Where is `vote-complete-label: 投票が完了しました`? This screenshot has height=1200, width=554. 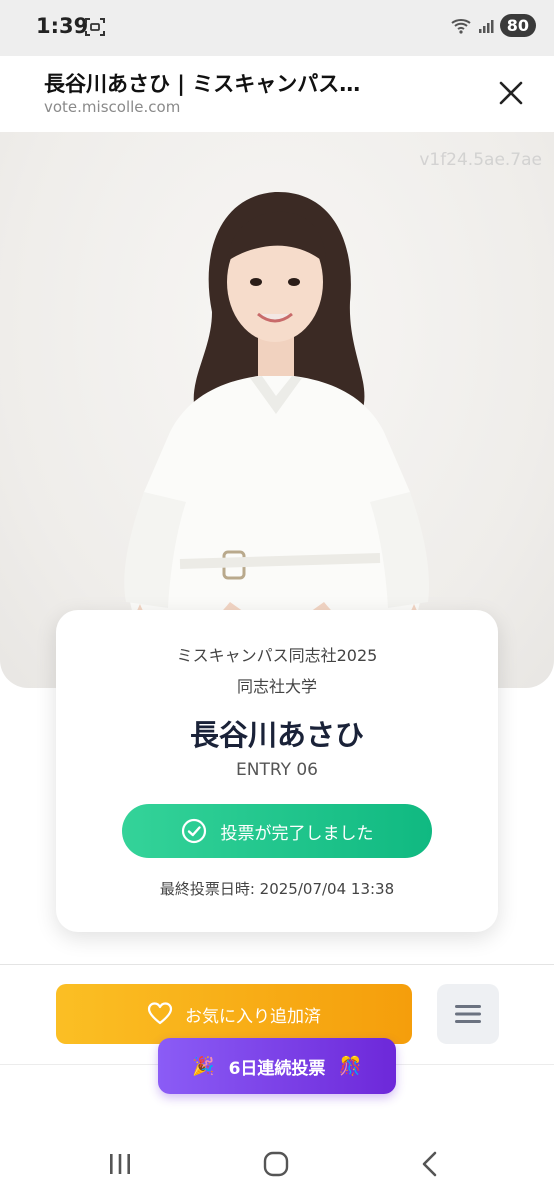
vote-complete-label: 投票が完了しました is located at coordinates (297, 833).